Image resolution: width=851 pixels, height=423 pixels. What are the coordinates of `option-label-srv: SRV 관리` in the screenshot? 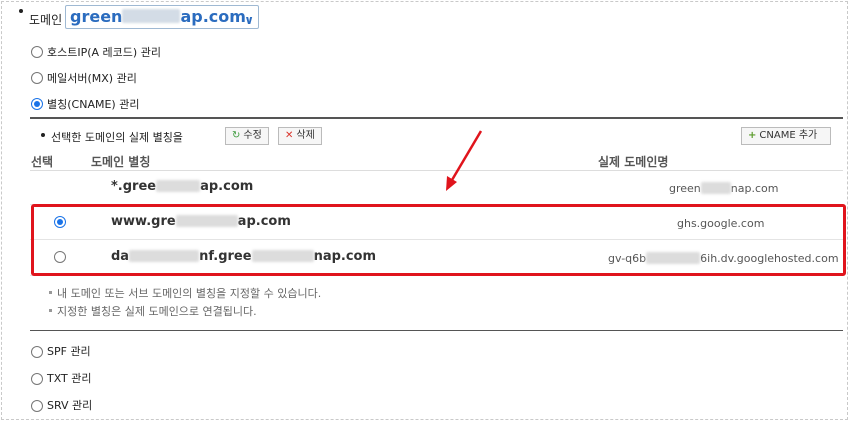 It's located at (70, 405).